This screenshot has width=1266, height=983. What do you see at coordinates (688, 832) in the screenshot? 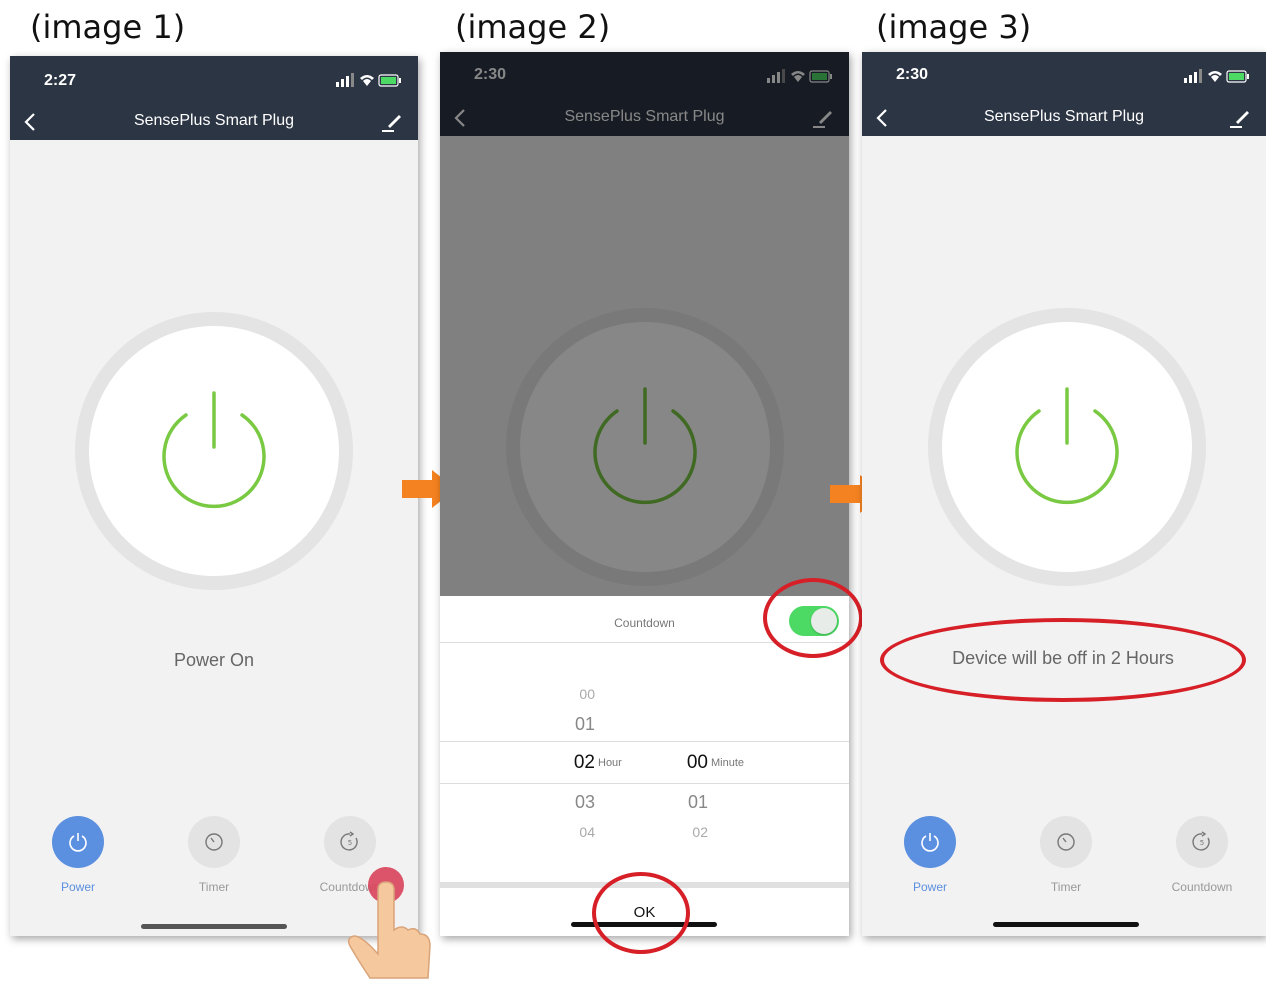
I see `minute-option: 02` at bounding box center [688, 832].